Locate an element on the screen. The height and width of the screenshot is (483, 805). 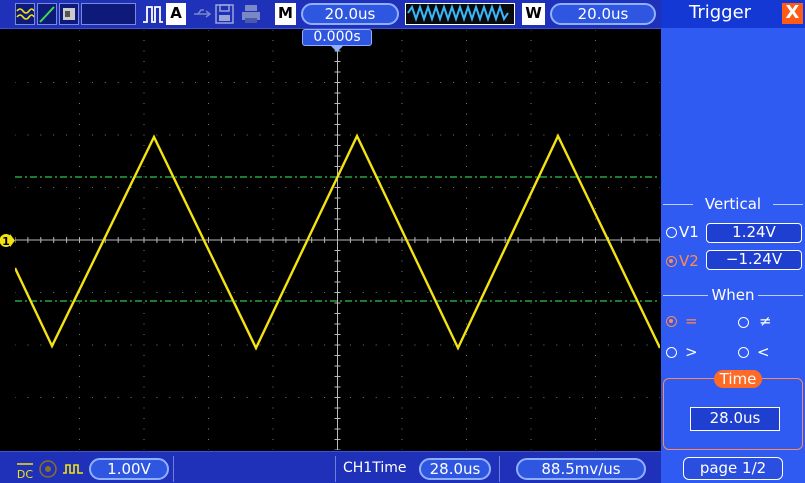
v2-value: −1.24V is located at coordinates (754, 260).